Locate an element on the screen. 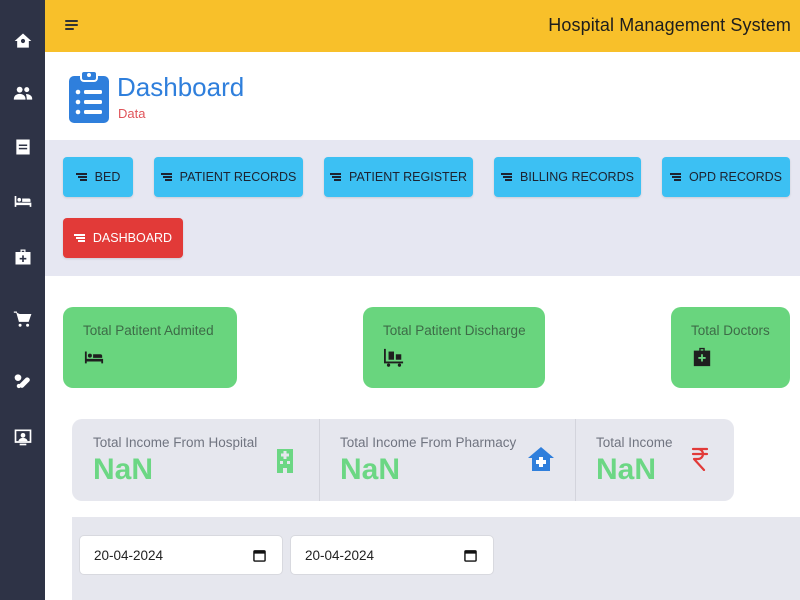 The width and height of the screenshot is (800, 600). opd-records-button: OPD RECORDS is located at coordinates (726, 177).